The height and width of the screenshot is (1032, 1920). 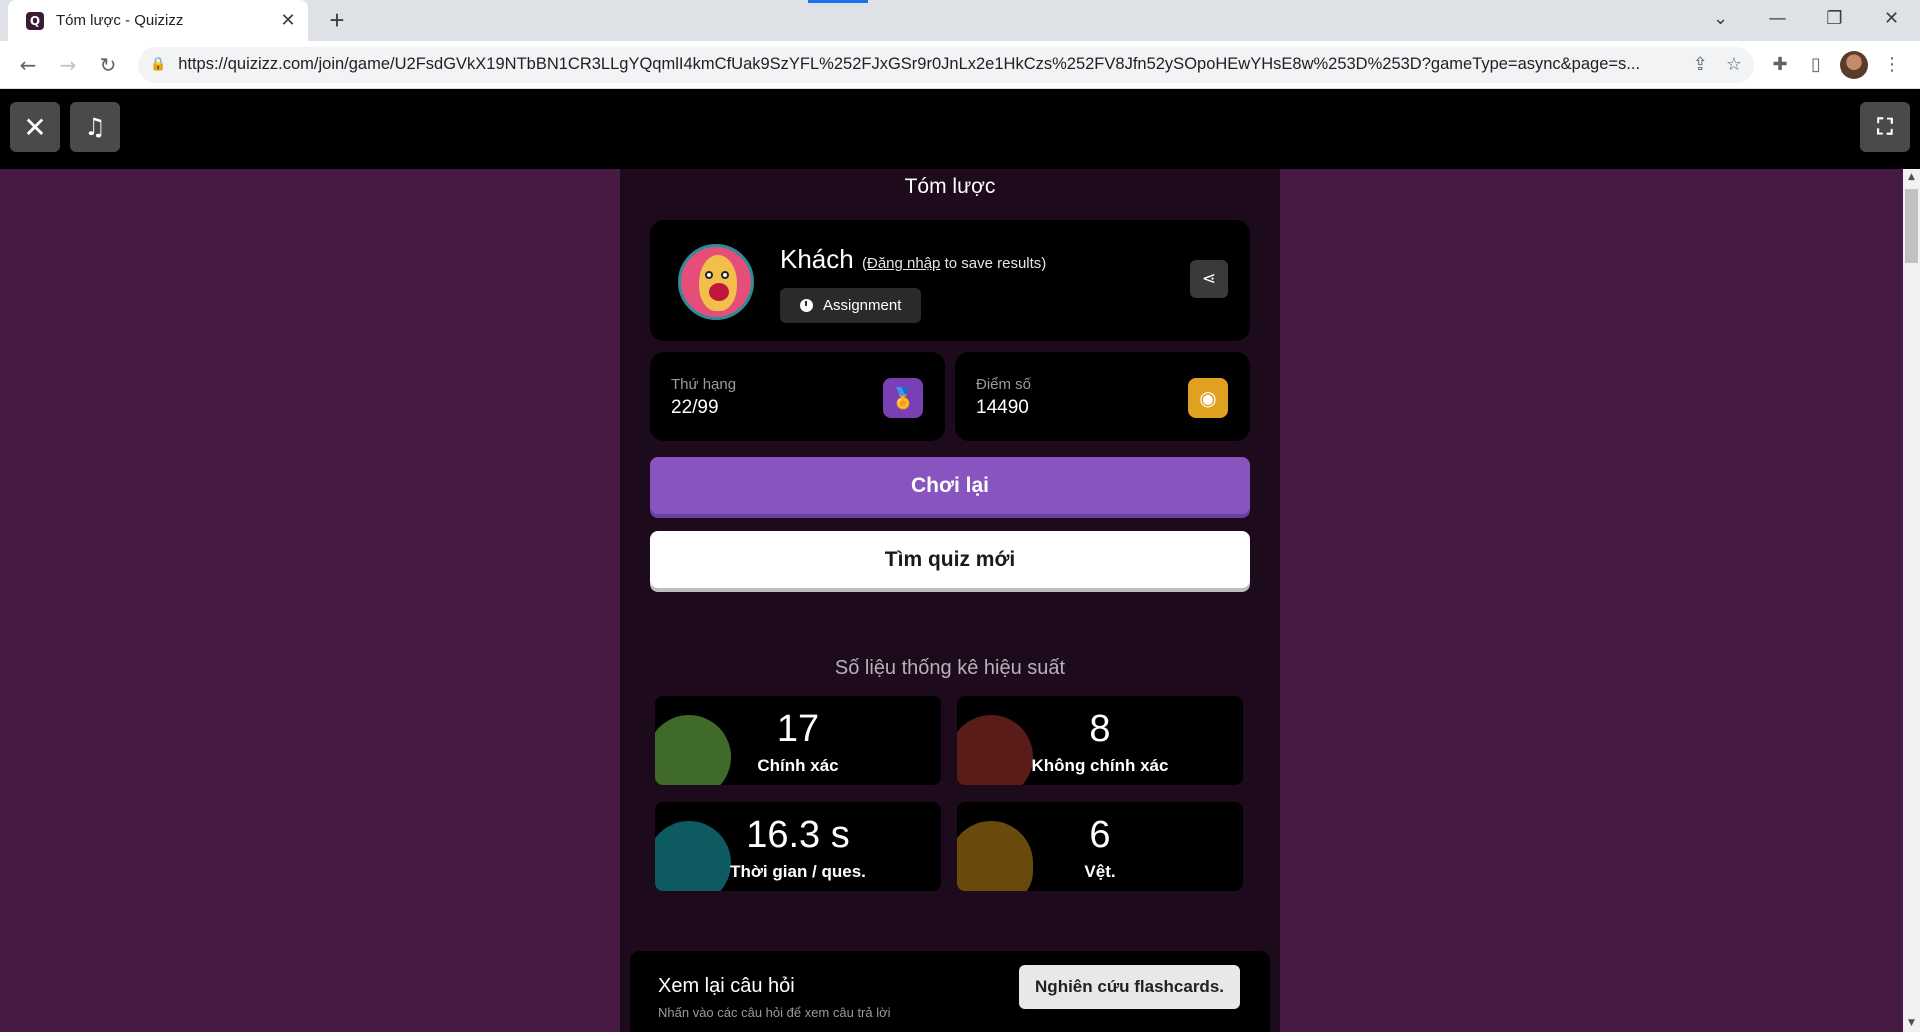 I want to click on rank-label: Thứ hạng, so click(x=704, y=384).